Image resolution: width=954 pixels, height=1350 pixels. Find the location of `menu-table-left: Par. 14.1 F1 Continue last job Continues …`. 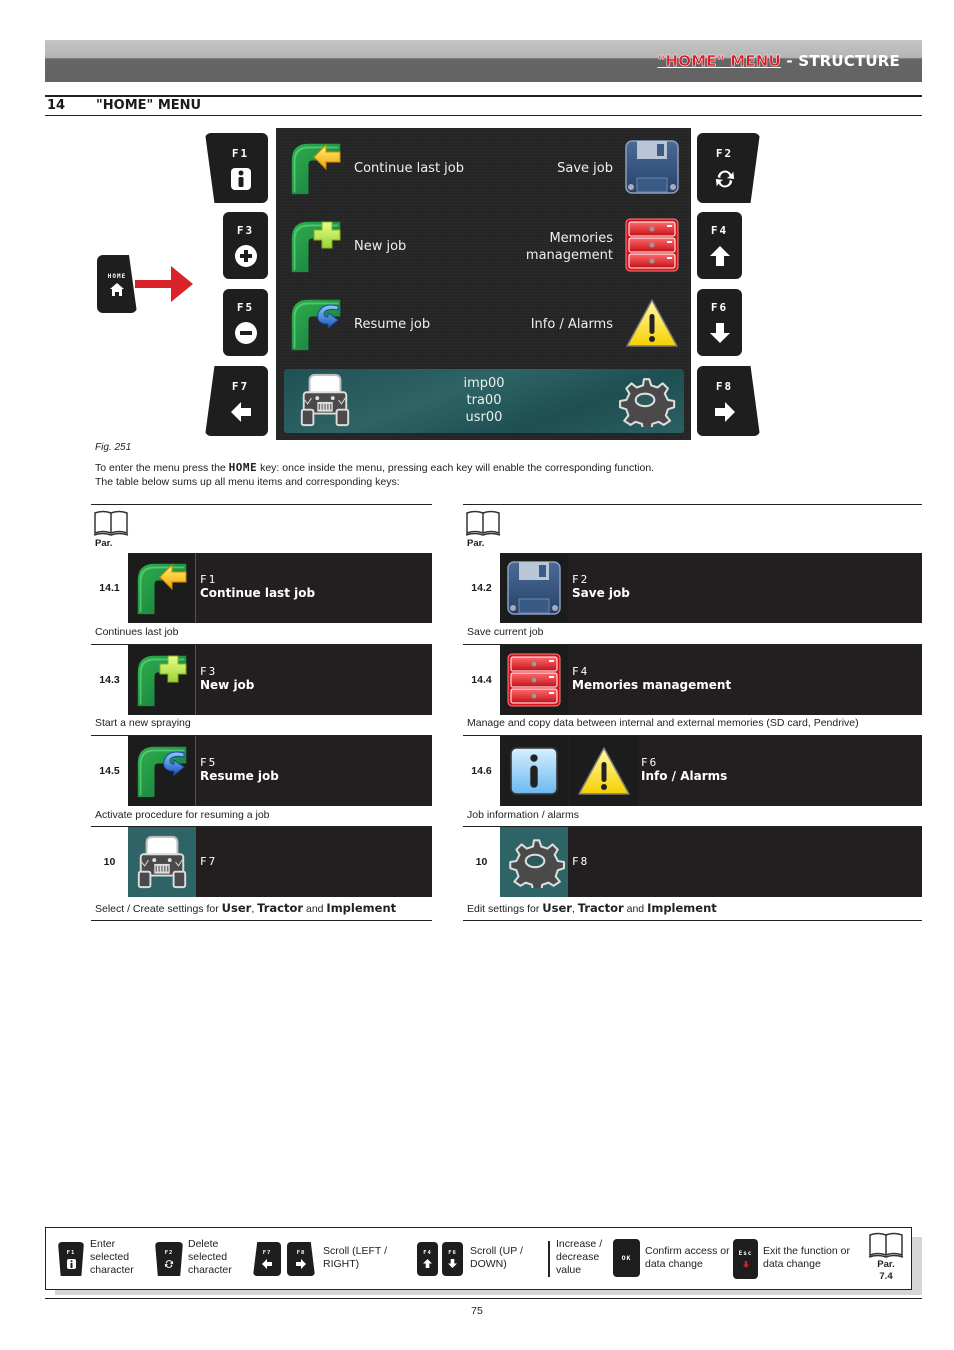

menu-table-left: Par. 14.1 F1 Continue last job Continues … is located at coordinates (261, 714).